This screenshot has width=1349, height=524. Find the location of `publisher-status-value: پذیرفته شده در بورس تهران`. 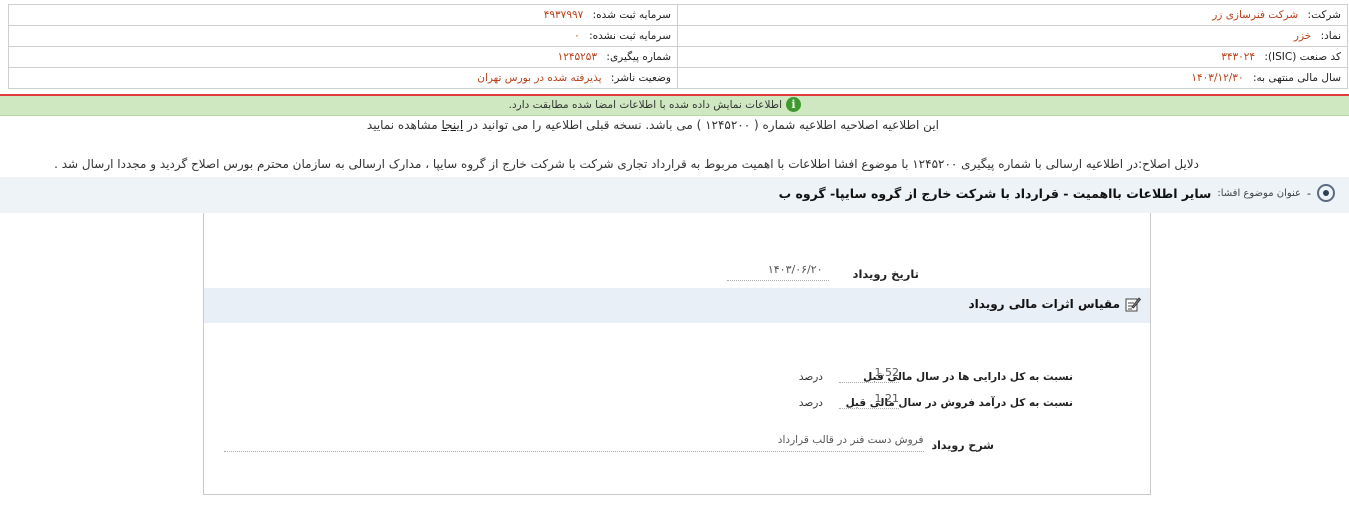

publisher-status-value: پذیرفته شده در بورس تهران is located at coordinates (539, 78).